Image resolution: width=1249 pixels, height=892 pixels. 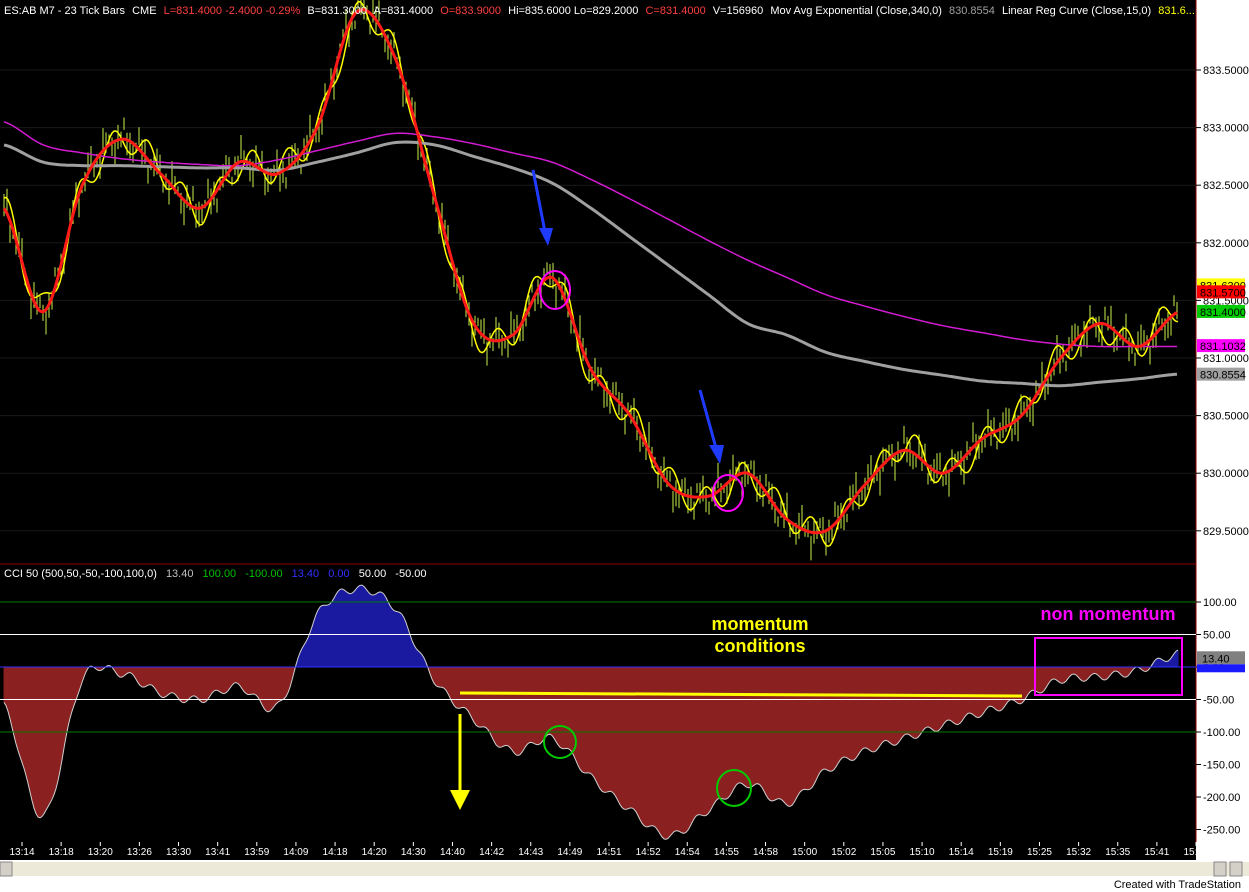 I want to click on header-ema-label: Mov Avg Exponential (Close,340,0), so click(x=856, y=11).